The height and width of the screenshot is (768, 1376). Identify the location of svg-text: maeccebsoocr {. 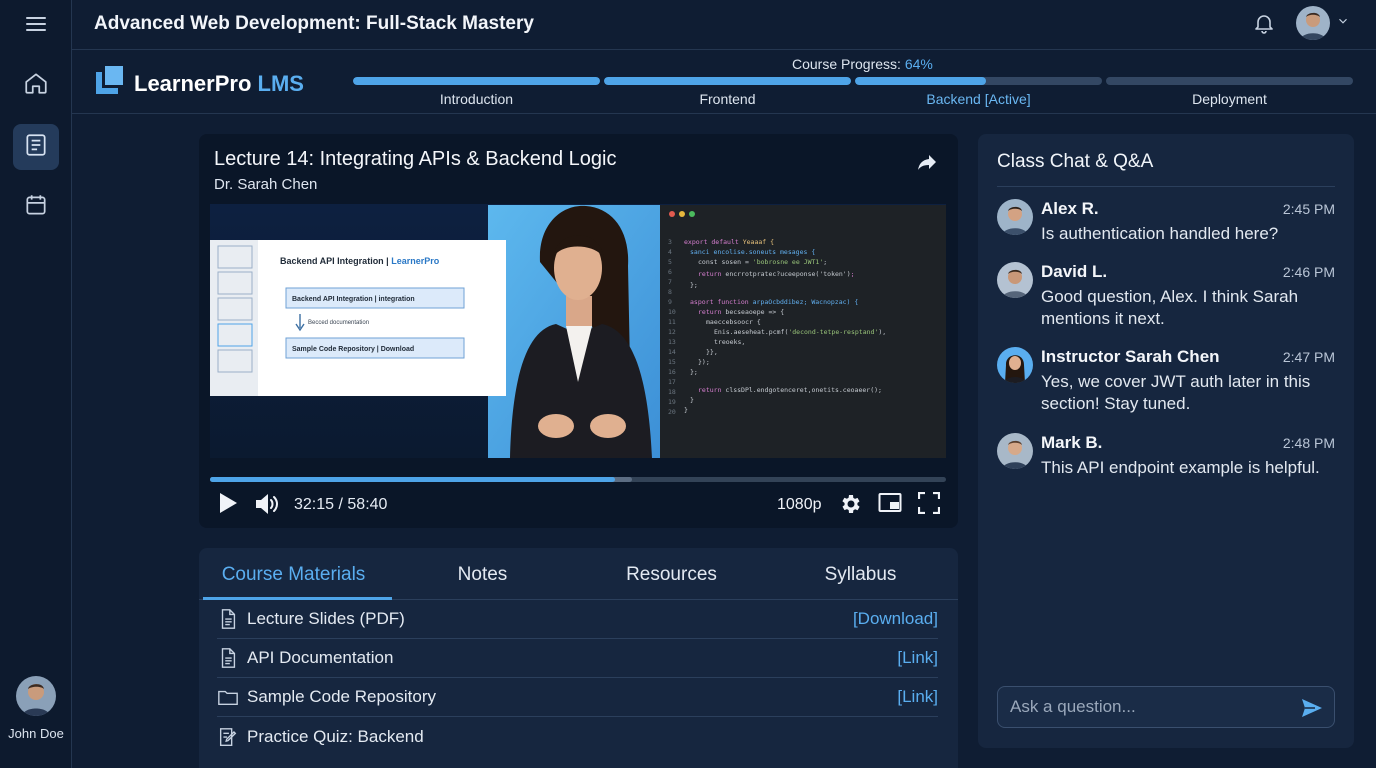
(733, 322).